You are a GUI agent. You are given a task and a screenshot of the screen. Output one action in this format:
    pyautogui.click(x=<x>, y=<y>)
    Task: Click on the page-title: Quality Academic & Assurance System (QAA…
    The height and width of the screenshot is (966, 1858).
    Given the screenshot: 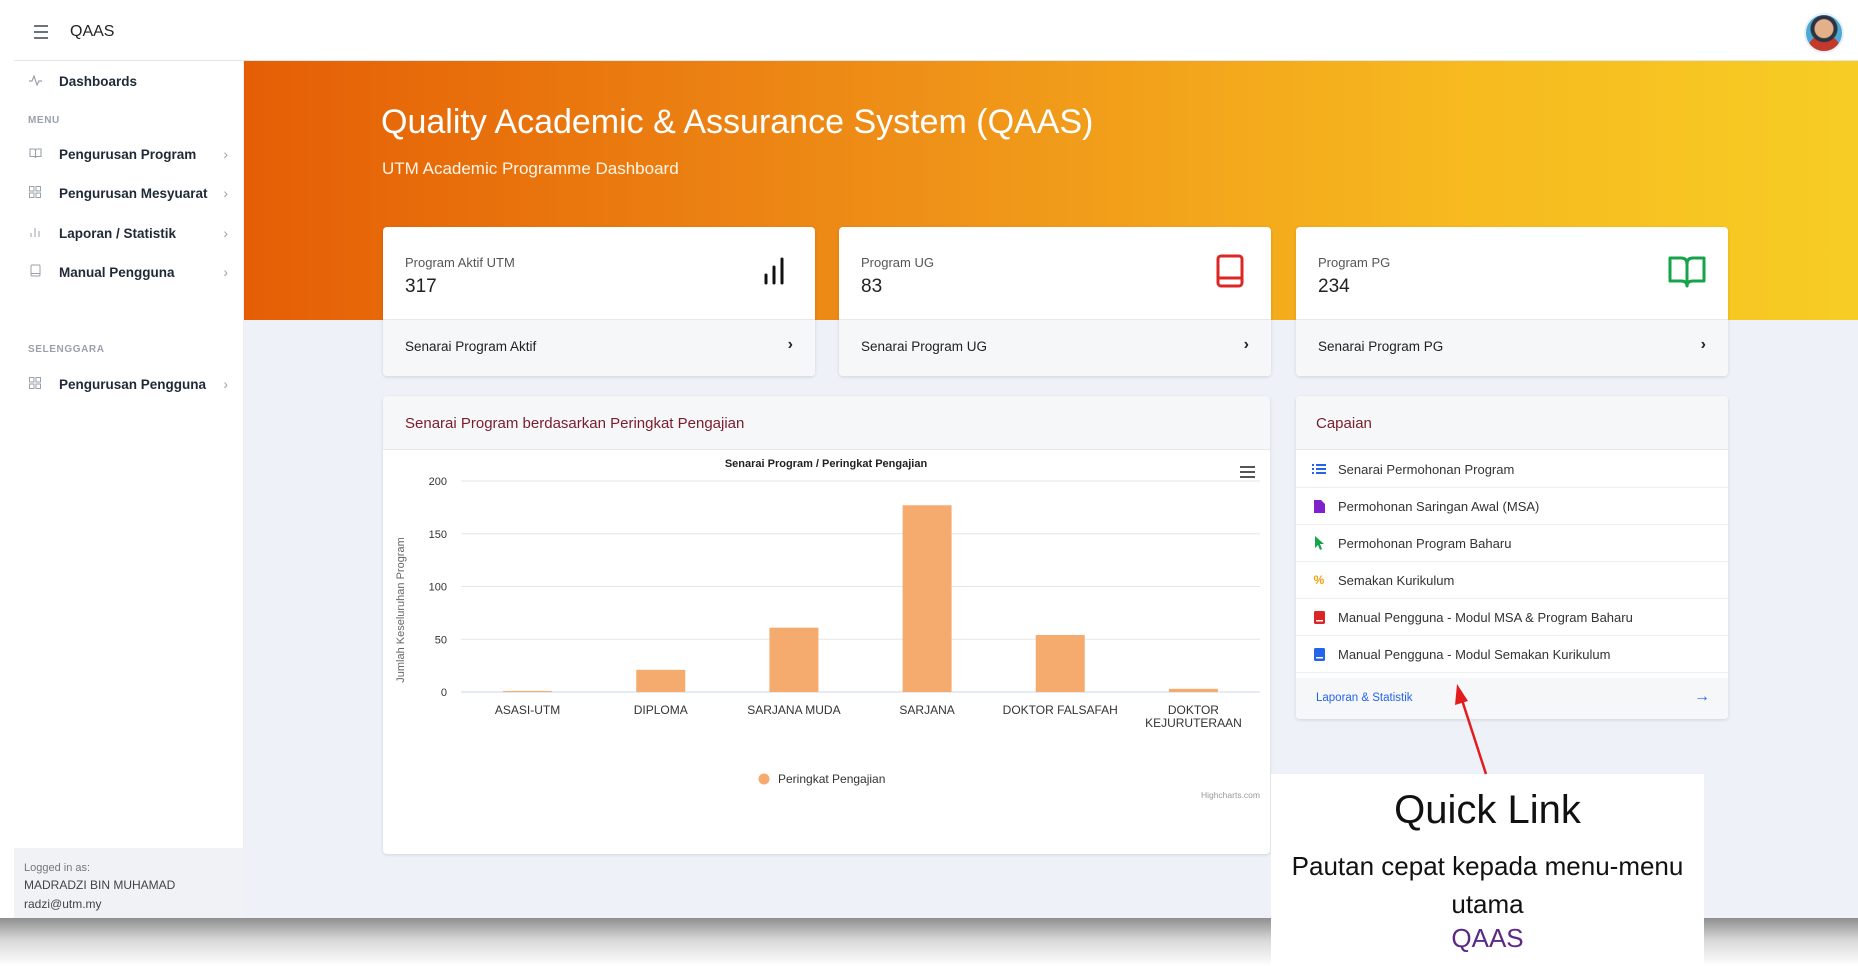 What is the action you would take?
    pyautogui.click(x=737, y=122)
    